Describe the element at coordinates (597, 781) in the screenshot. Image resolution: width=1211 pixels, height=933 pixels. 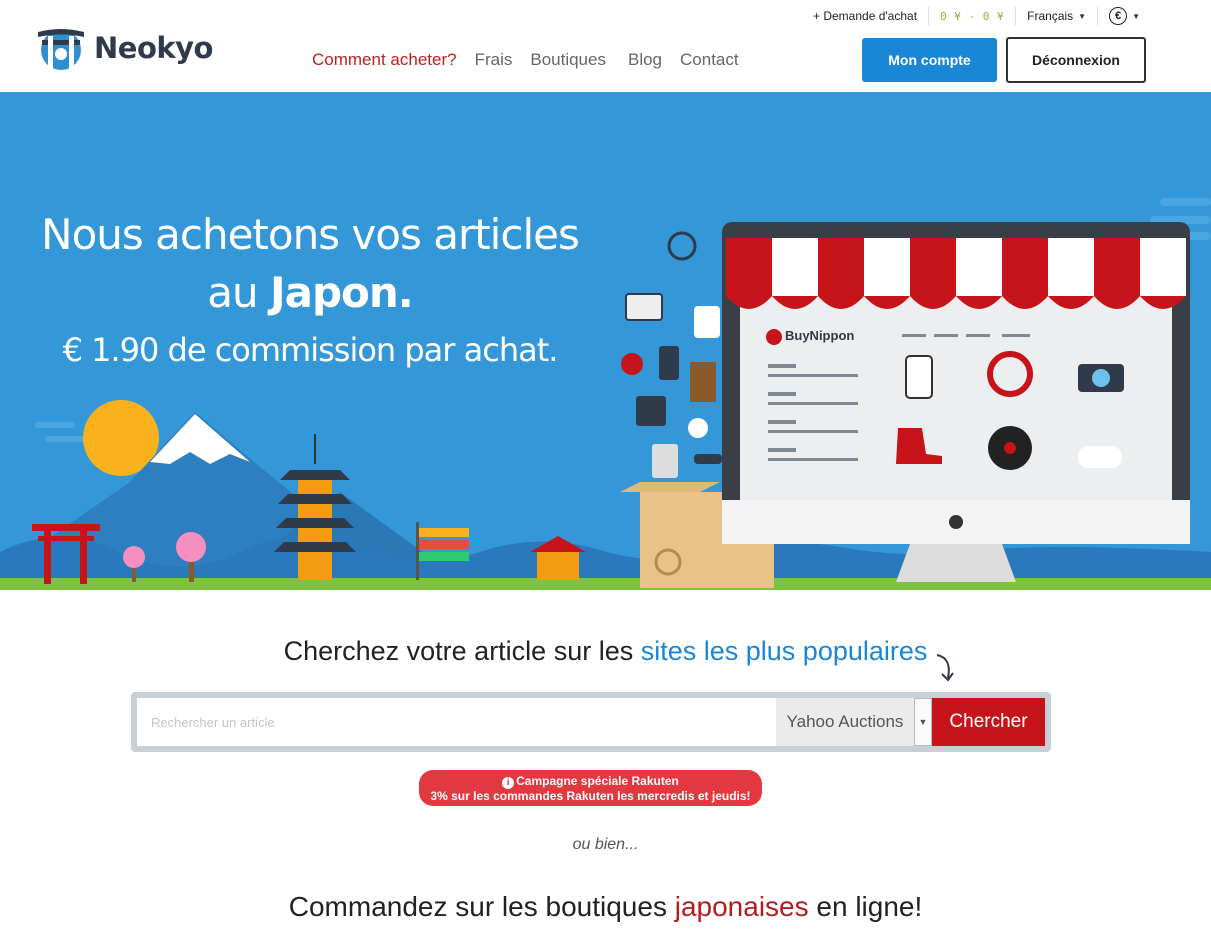
I see `promo-title: Campagne spéciale Rakuten` at that location.